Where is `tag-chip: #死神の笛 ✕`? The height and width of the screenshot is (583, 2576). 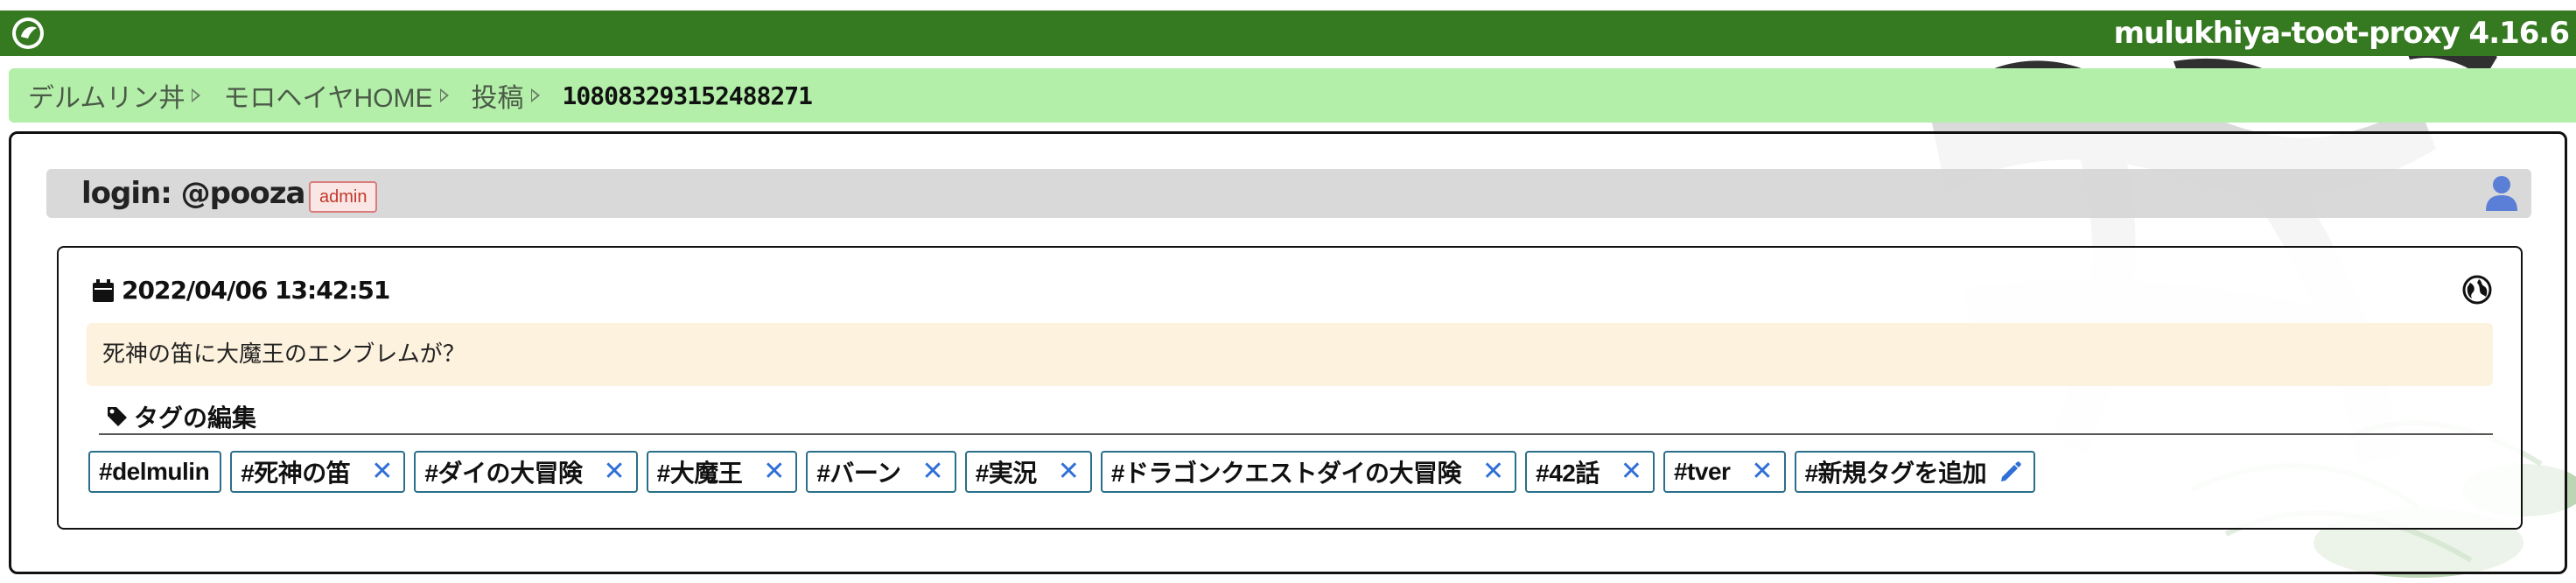
tag-chip: #死神の笛 ✕ is located at coordinates (318, 472).